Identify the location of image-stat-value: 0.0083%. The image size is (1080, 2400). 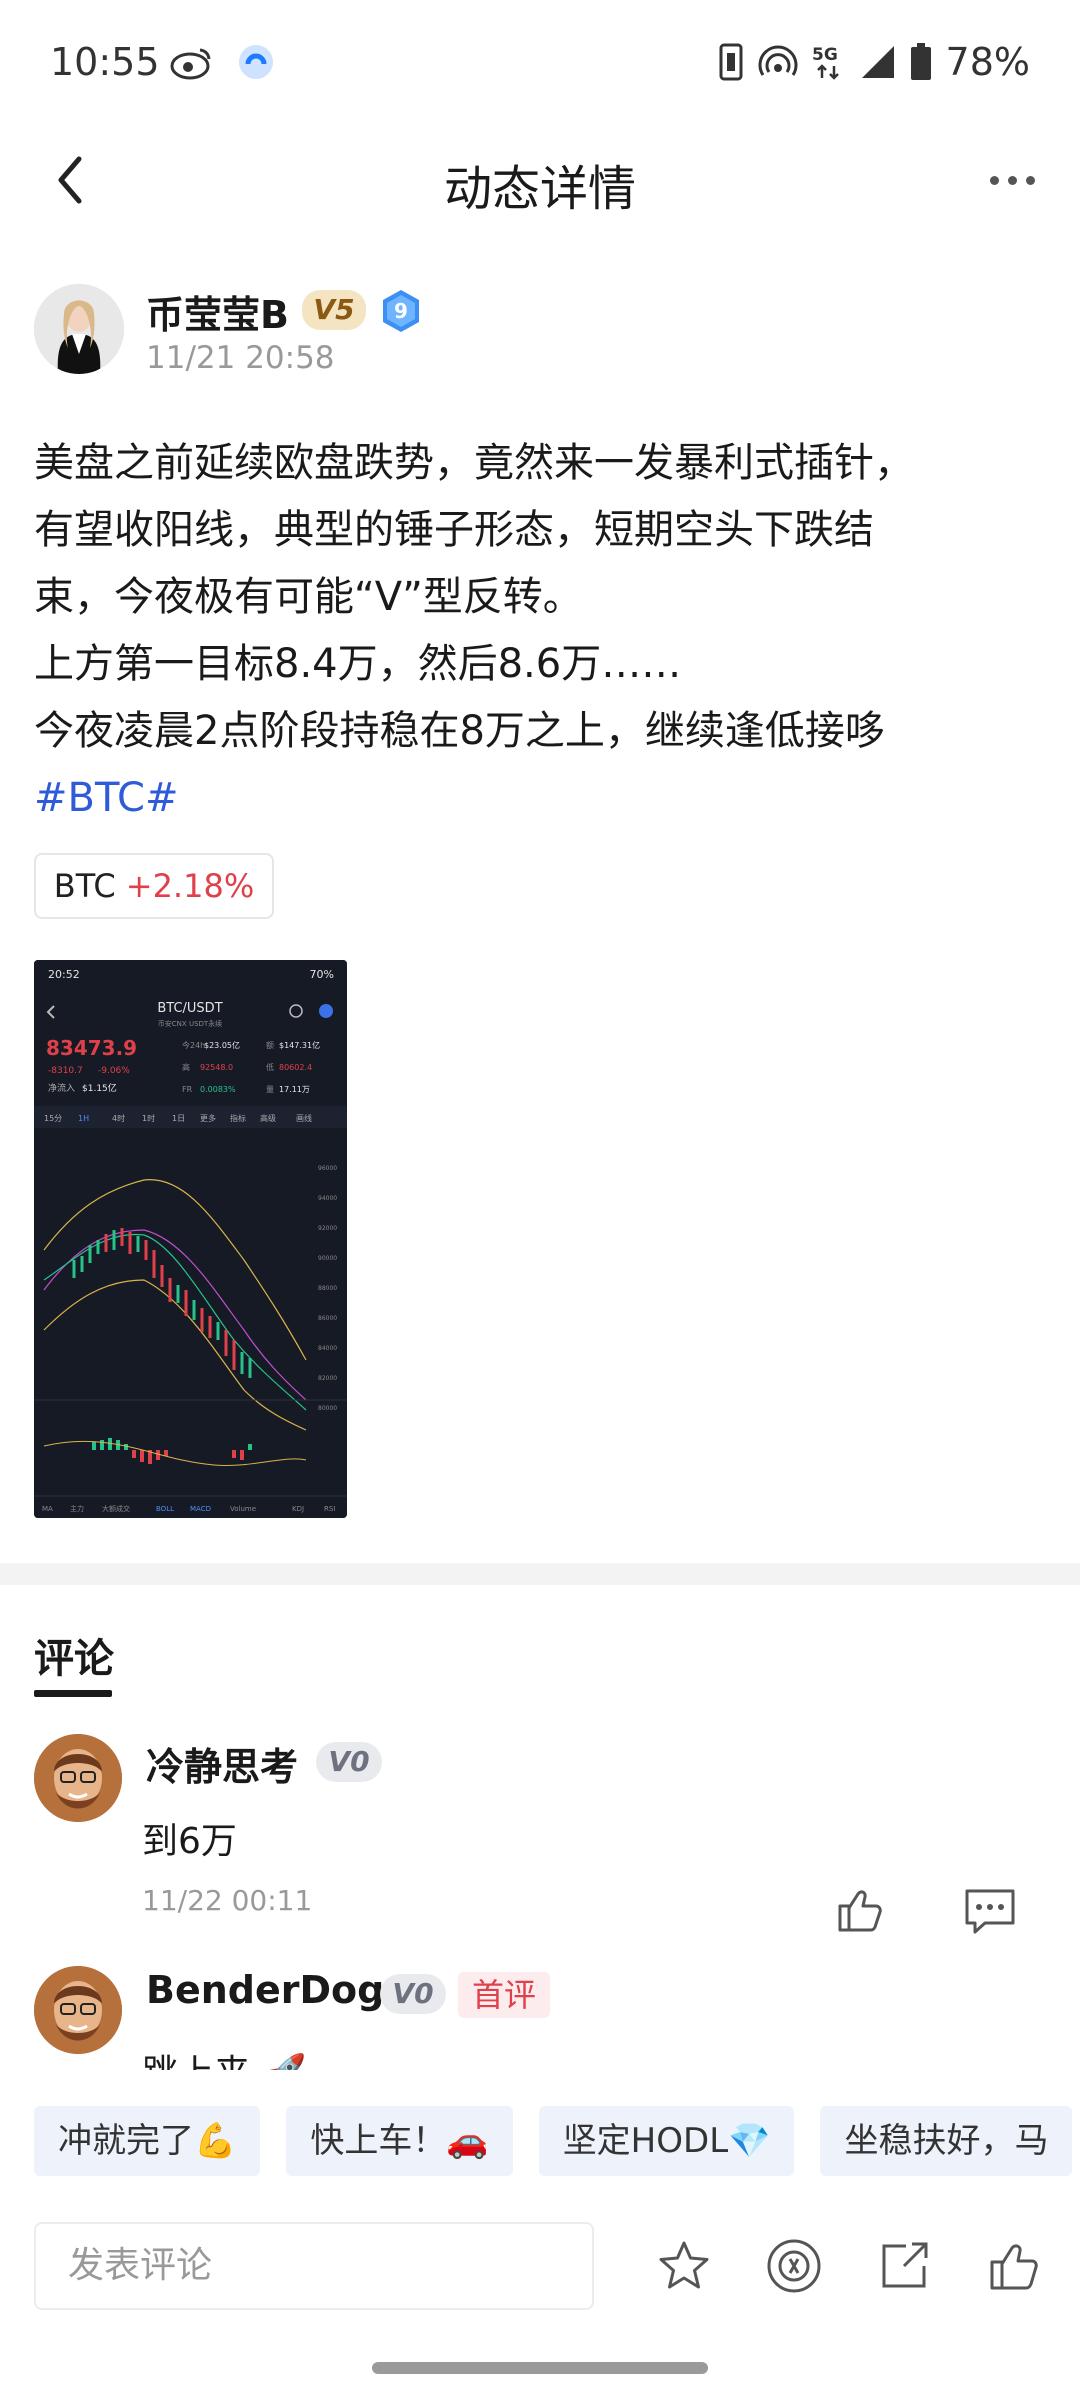
(218, 1089).